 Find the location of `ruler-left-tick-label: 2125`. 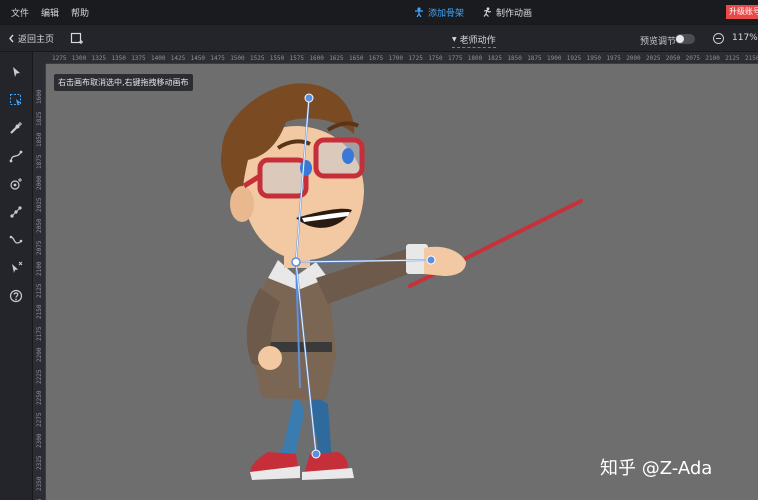

ruler-left-tick-label: 2125 is located at coordinates (39, 290).